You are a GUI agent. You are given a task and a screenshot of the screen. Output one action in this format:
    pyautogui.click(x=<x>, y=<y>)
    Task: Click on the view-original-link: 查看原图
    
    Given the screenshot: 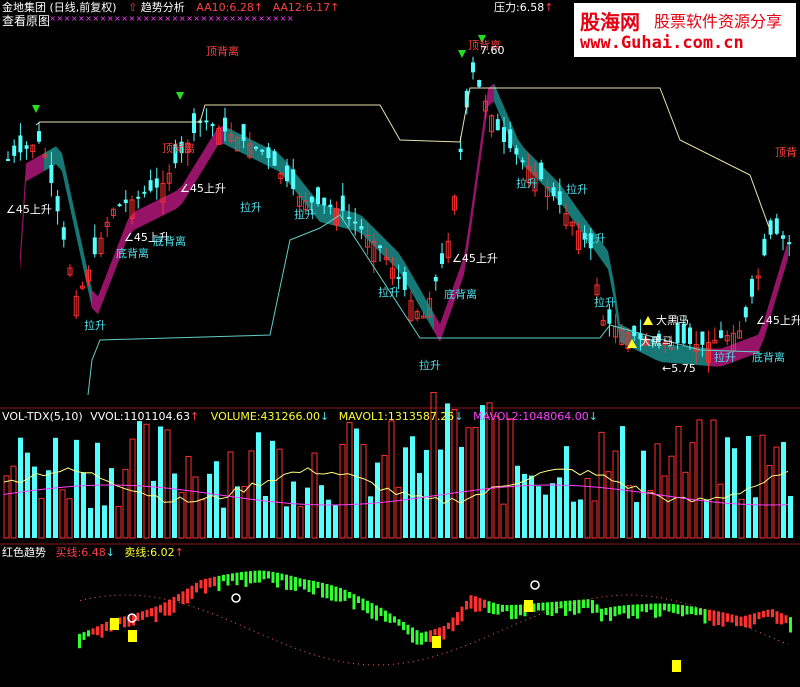 What is the action you would take?
    pyautogui.click(x=26, y=21)
    